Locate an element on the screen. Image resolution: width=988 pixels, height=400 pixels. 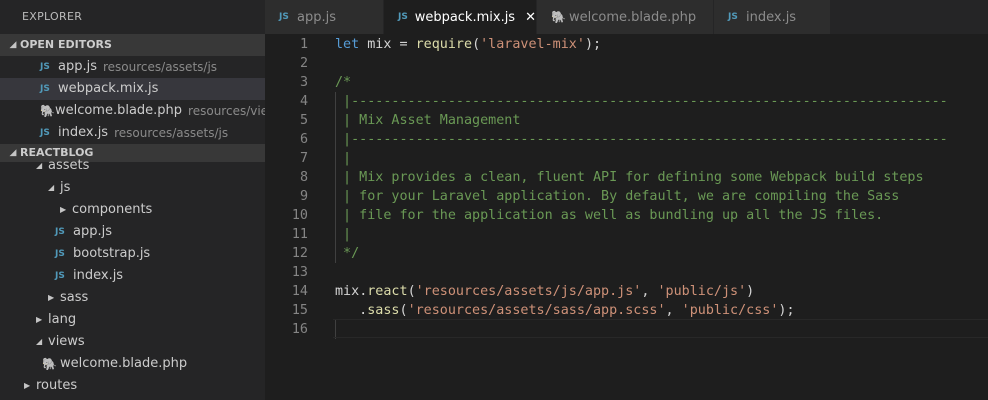
code-token: 'resources/assets/js/app.js' is located at coordinates (528, 291).